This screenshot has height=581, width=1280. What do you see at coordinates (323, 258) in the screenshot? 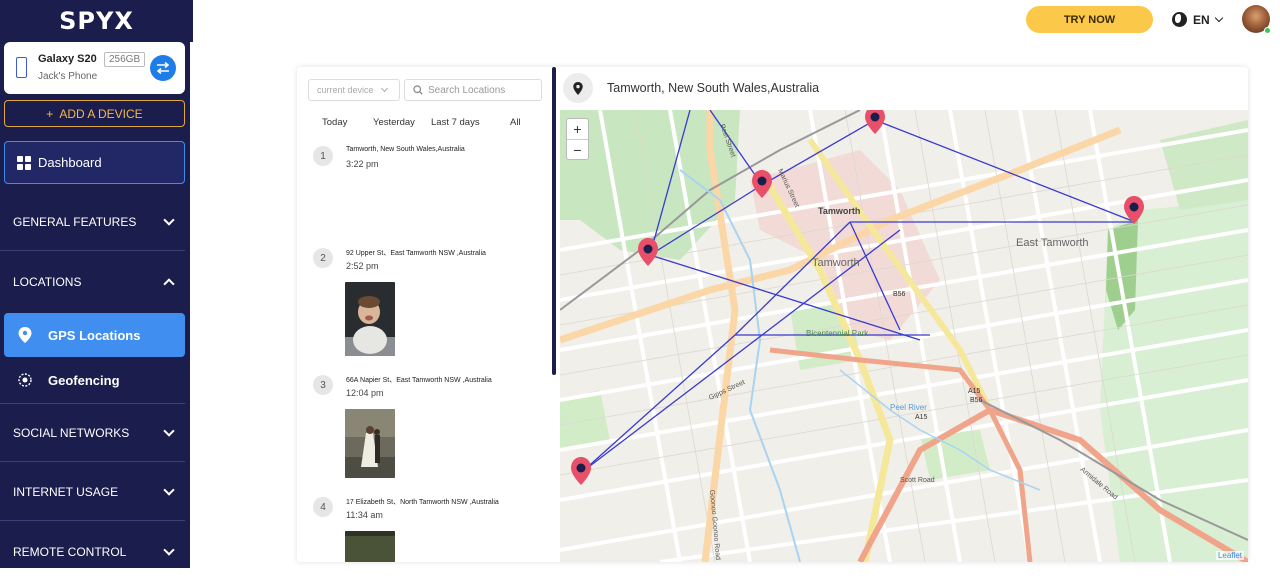
I see `location-index: 2` at bounding box center [323, 258].